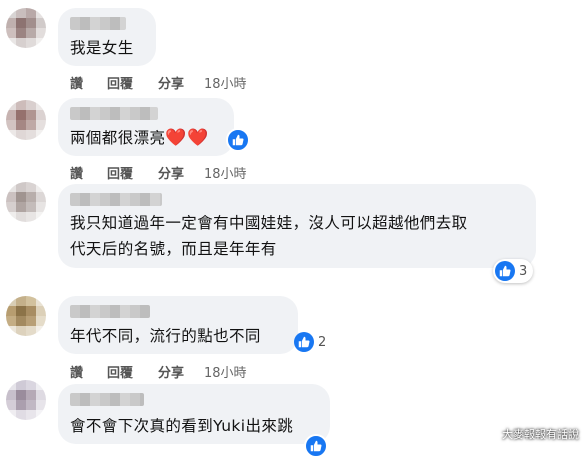  I want to click on comment-bubble: 我是女生, so click(107, 37).